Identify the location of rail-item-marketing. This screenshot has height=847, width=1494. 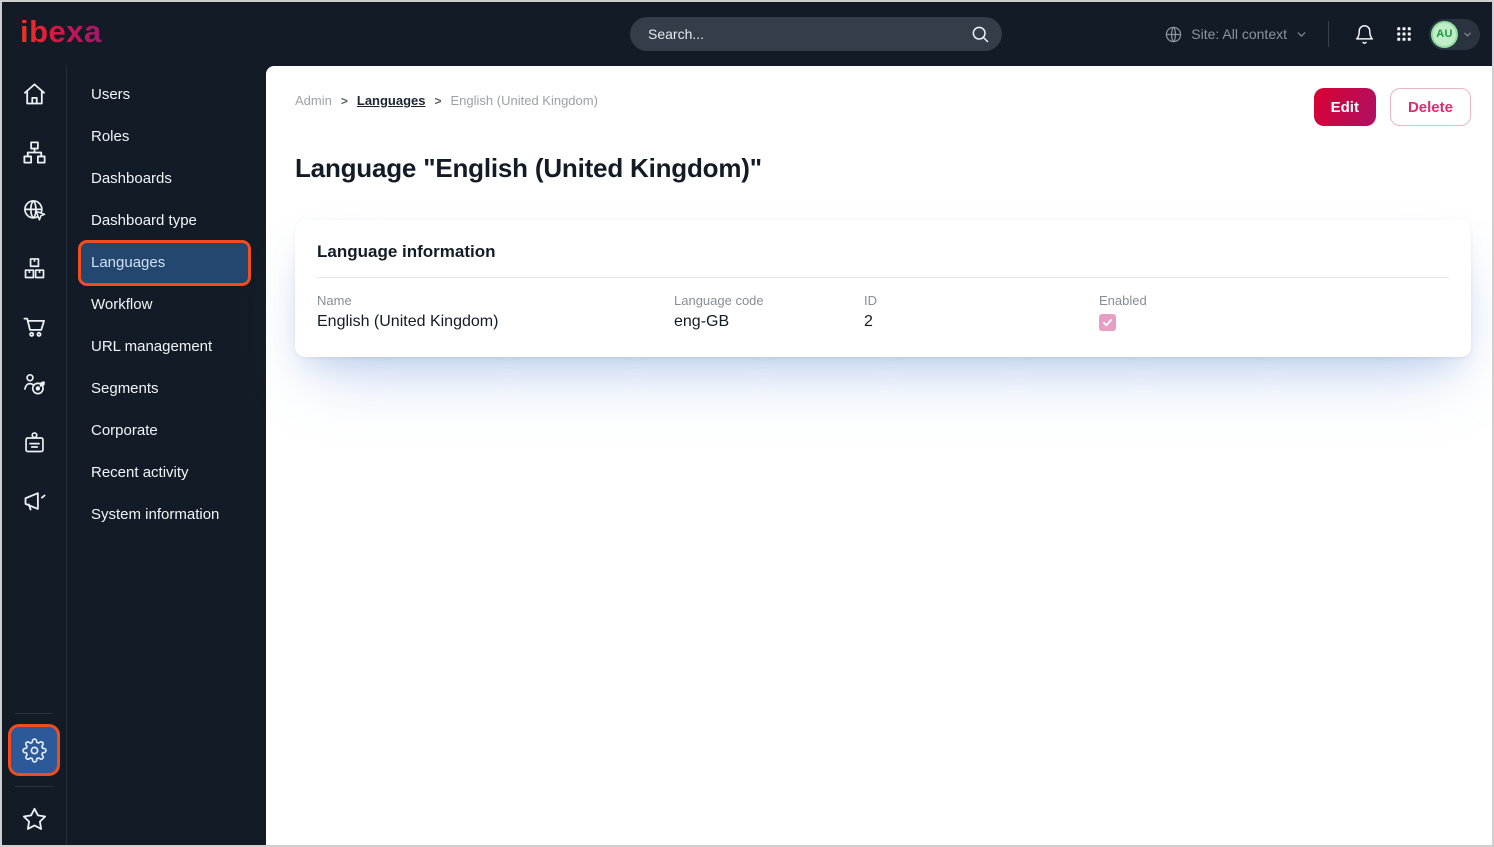
(34, 500).